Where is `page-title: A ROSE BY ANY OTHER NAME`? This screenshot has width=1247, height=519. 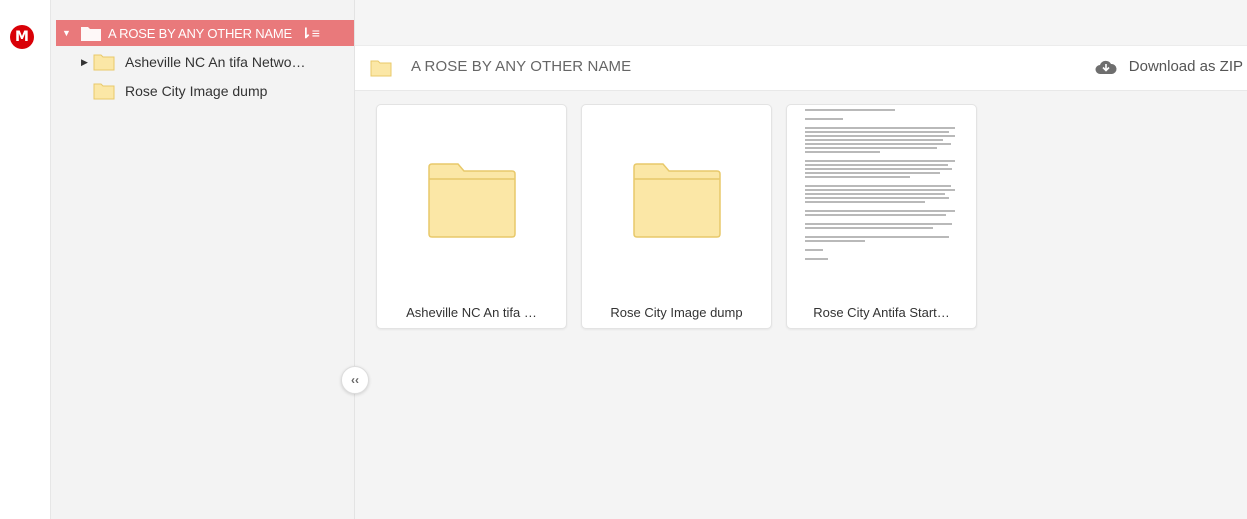 page-title: A ROSE BY ANY OTHER NAME is located at coordinates (521, 66).